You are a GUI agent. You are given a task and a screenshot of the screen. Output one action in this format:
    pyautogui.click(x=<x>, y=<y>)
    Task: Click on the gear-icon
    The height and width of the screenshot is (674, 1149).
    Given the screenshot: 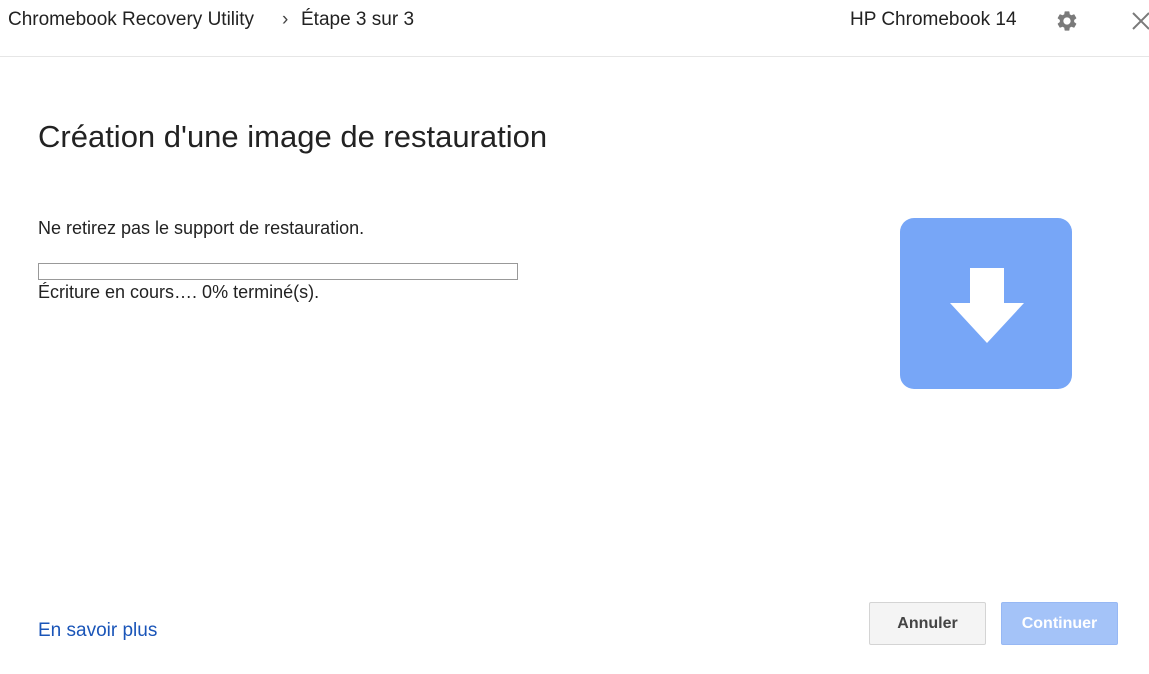 What is the action you would take?
    pyautogui.click(x=1067, y=21)
    